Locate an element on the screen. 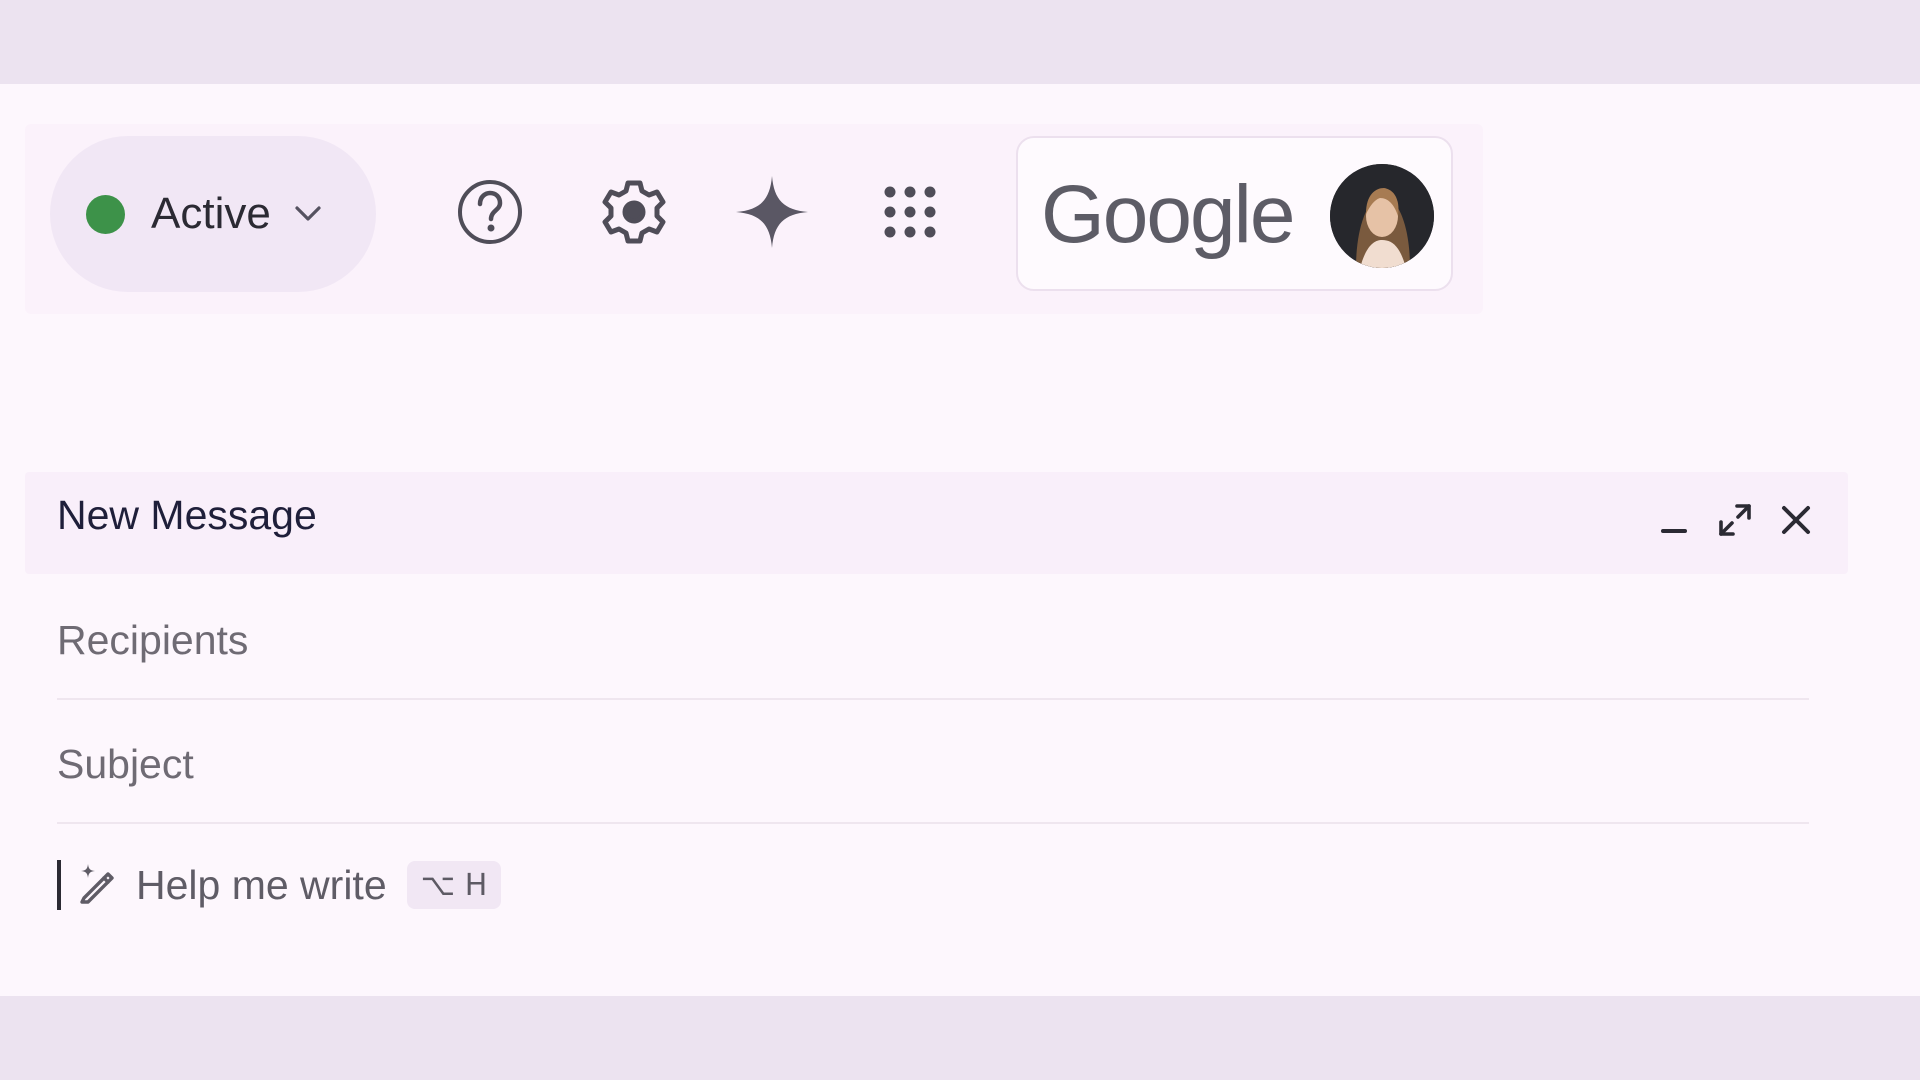 This screenshot has width=1920, height=1080. magic-pen-icon is located at coordinates (97, 885).